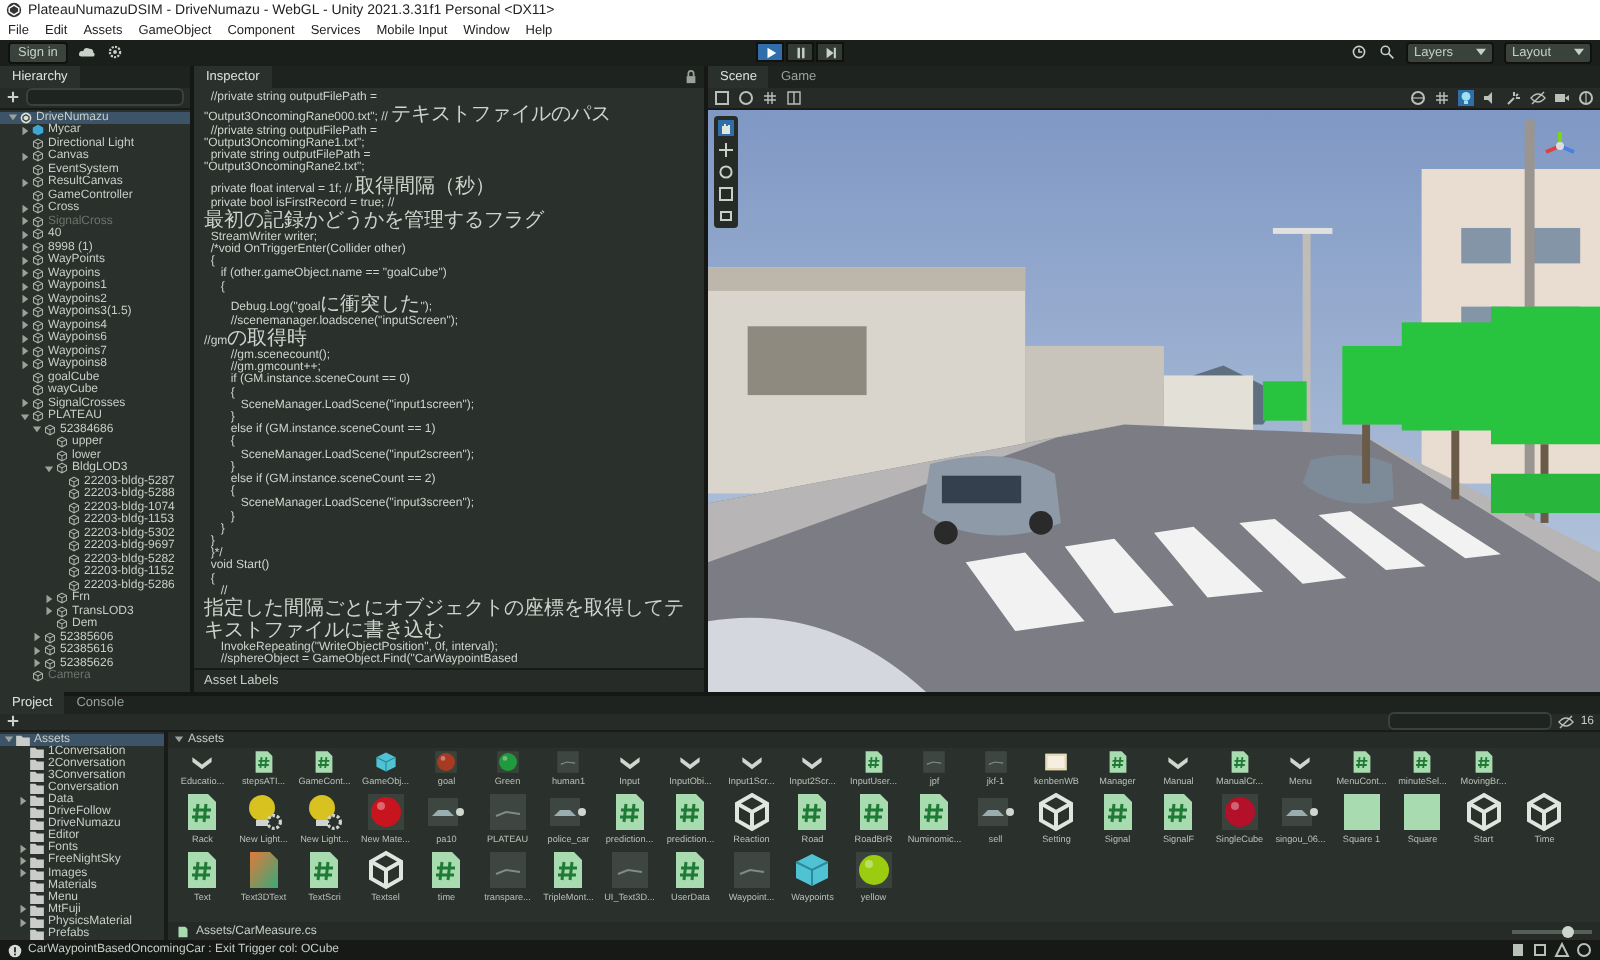 The height and width of the screenshot is (960, 1600). What do you see at coordinates (691, 76) in the screenshot?
I see `lock-icon` at bounding box center [691, 76].